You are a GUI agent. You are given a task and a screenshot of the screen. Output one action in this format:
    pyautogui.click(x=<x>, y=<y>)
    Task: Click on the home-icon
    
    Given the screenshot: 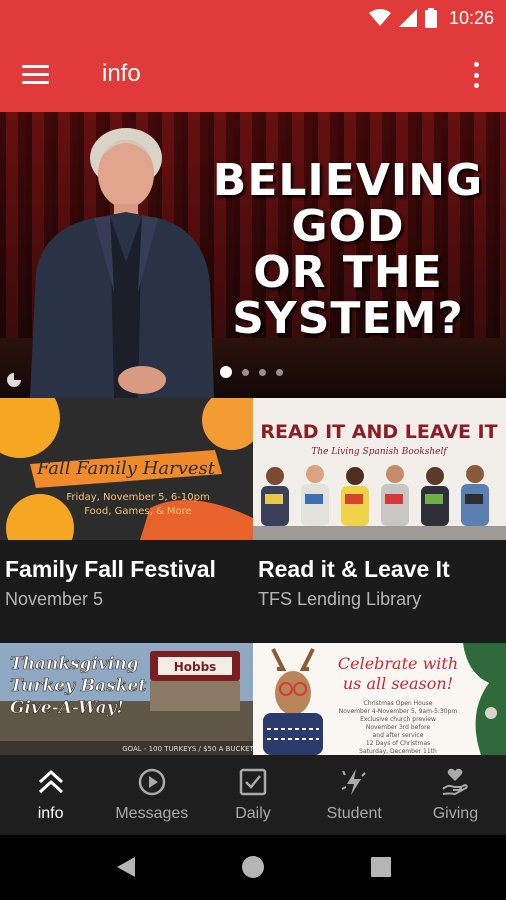 What is the action you would take?
    pyautogui.click(x=253, y=867)
    